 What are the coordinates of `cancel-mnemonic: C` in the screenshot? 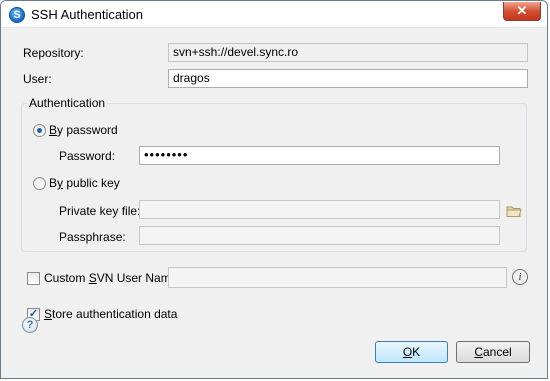 It's located at (478, 352).